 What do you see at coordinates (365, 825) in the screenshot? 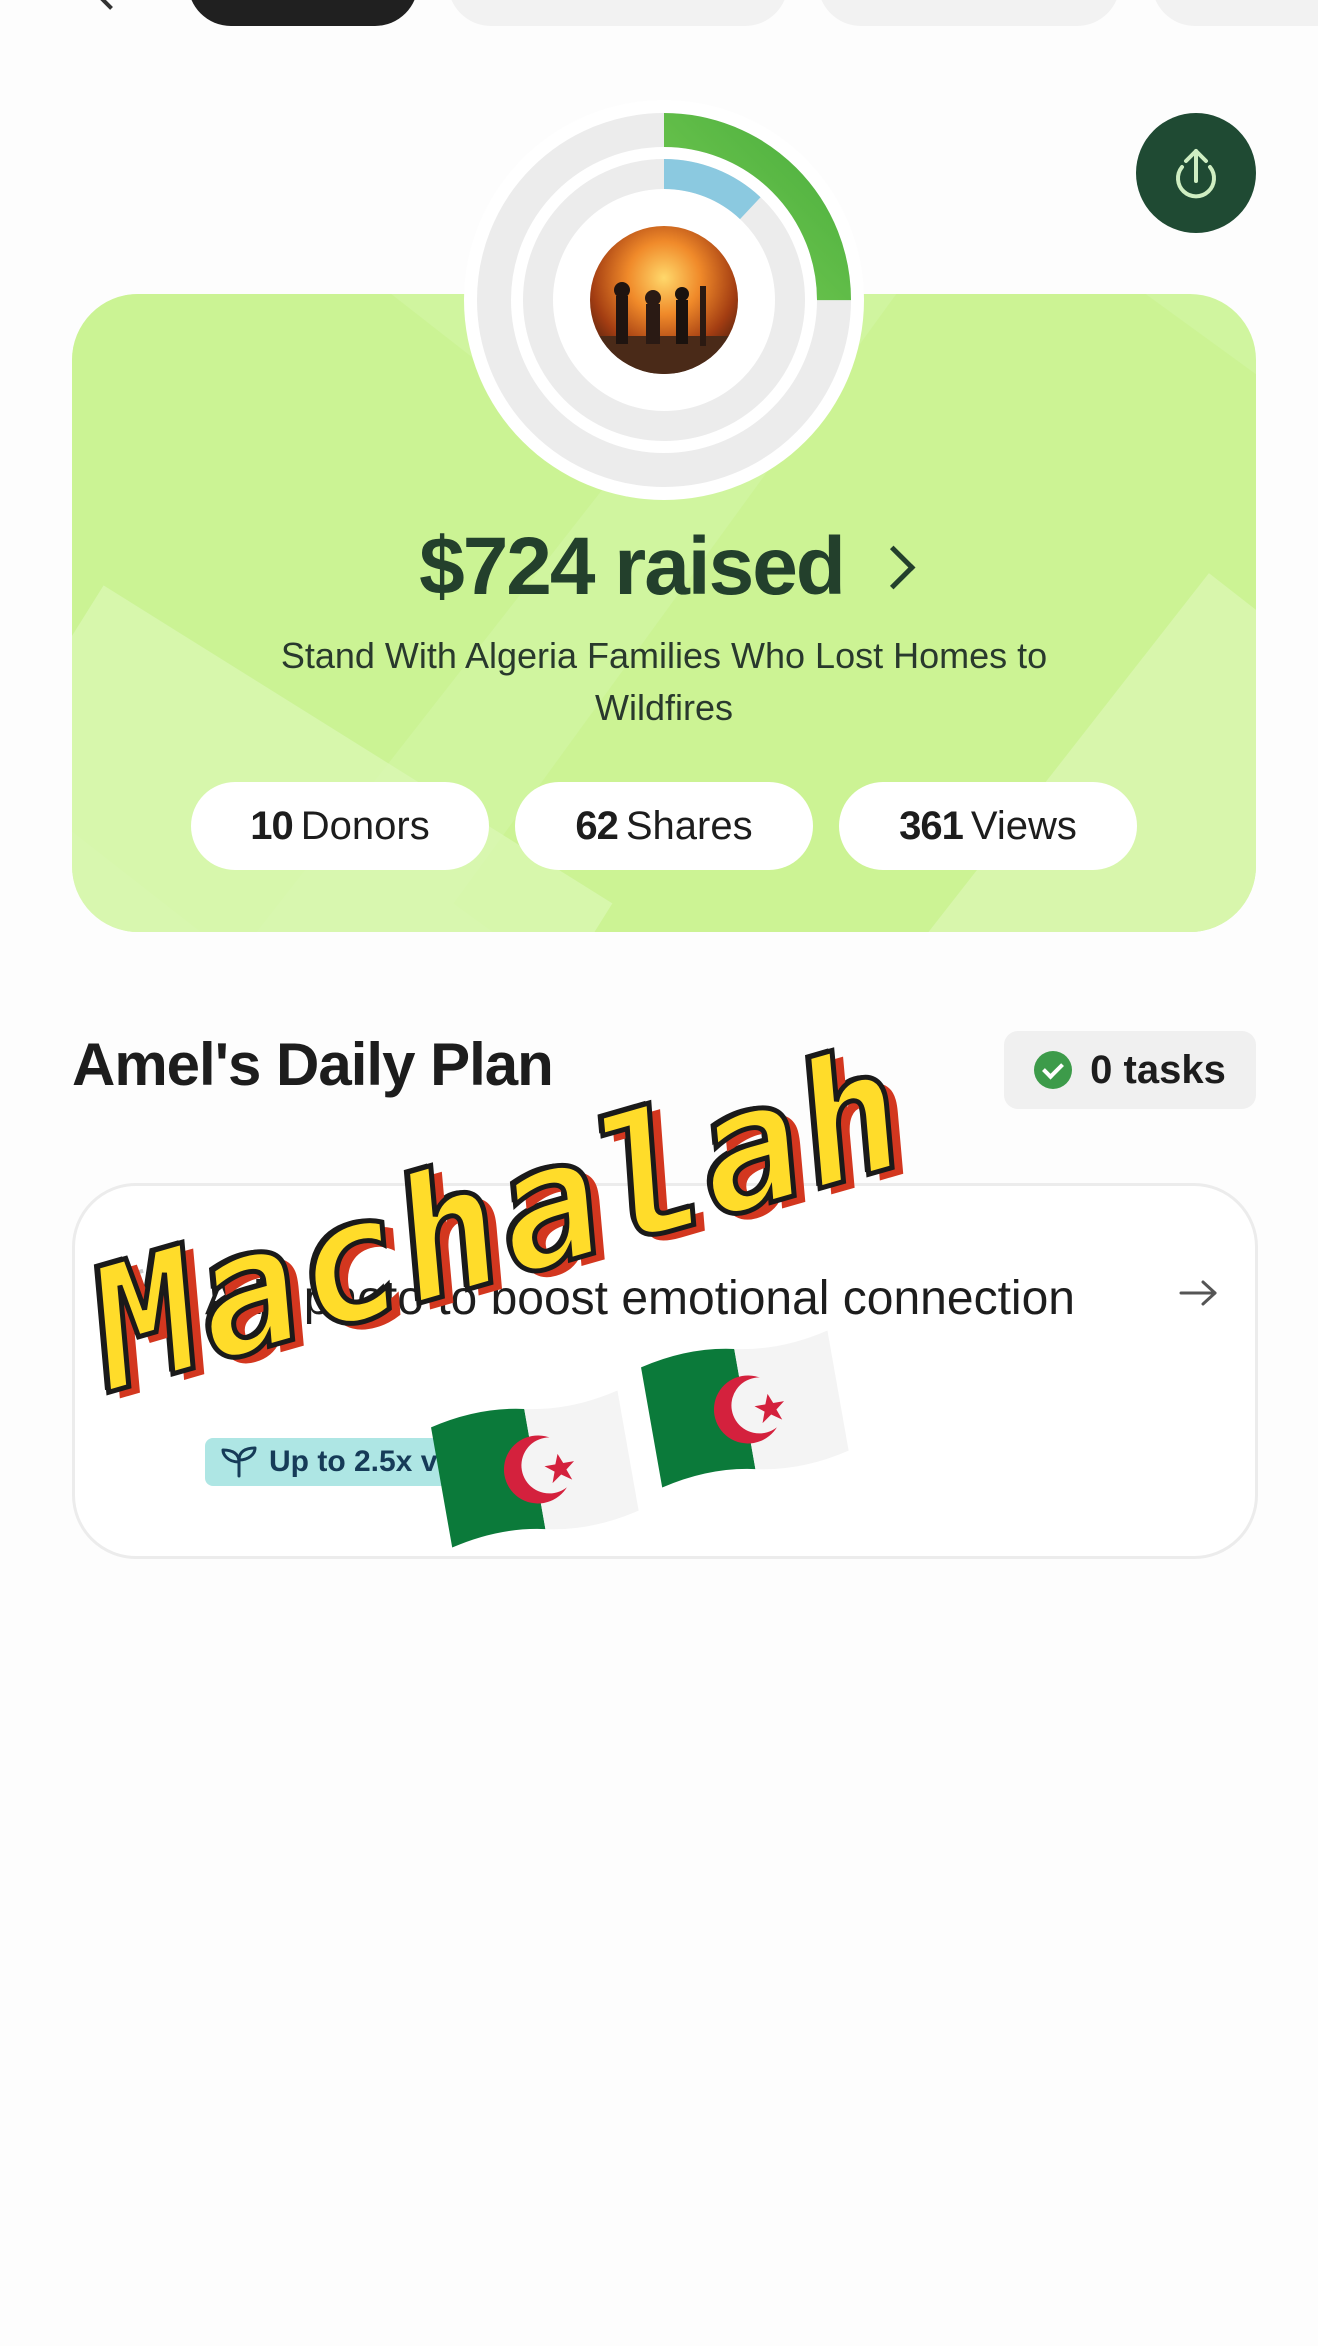
I see `stat-label: Donors` at bounding box center [365, 825].